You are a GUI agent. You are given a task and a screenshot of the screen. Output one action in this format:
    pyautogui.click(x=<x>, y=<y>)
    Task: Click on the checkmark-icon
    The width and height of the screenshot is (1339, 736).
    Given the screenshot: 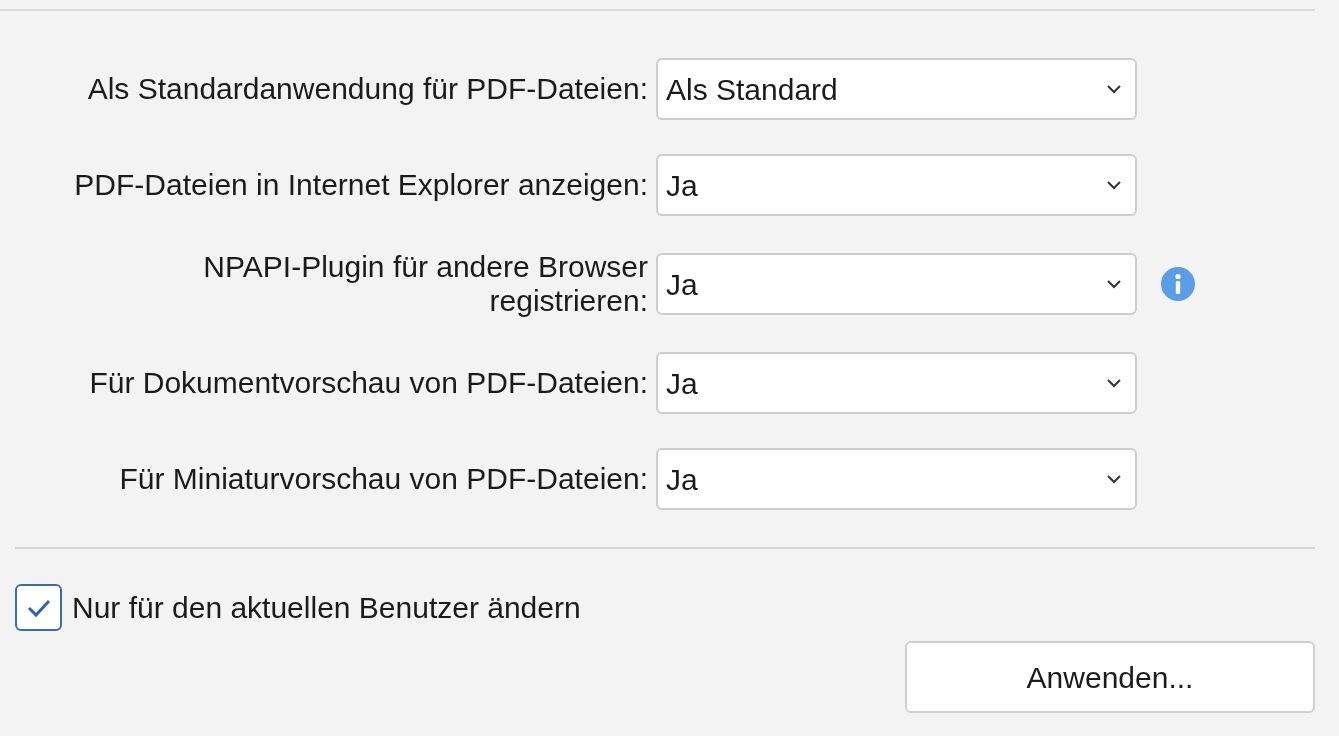 What is the action you would take?
    pyautogui.click(x=38, y=607)
    